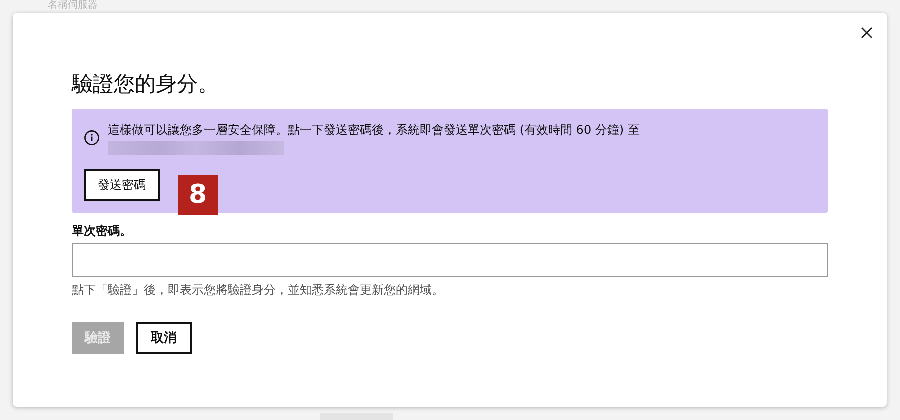  What do you see at coordinates (73, 6) in the screenshot?
I see `page-heading: 名稱伺服器` at bounding box center [73, 6].